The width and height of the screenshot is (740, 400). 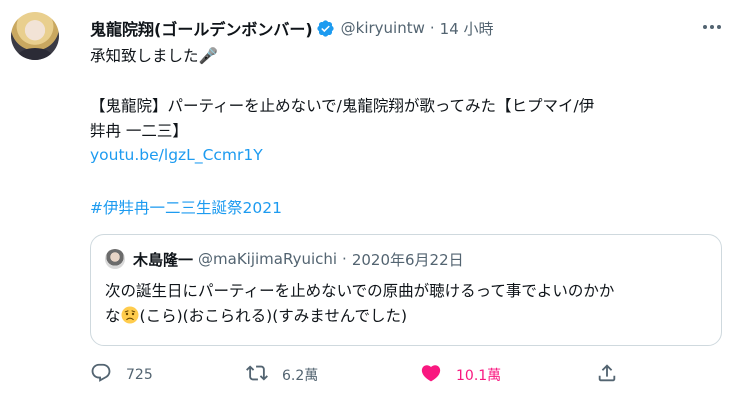 I want to click on quoted-text-suffix: (こら)(おこられる)(すみませんでした), so click(x=273, y=316).